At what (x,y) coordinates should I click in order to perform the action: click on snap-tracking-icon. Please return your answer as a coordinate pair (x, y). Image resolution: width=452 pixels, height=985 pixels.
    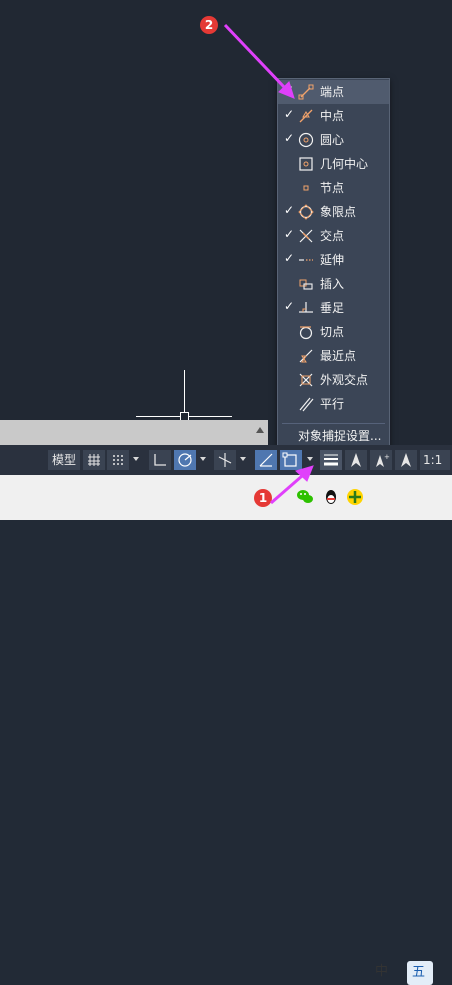
    Looking at the image, I should click on (266, 460).